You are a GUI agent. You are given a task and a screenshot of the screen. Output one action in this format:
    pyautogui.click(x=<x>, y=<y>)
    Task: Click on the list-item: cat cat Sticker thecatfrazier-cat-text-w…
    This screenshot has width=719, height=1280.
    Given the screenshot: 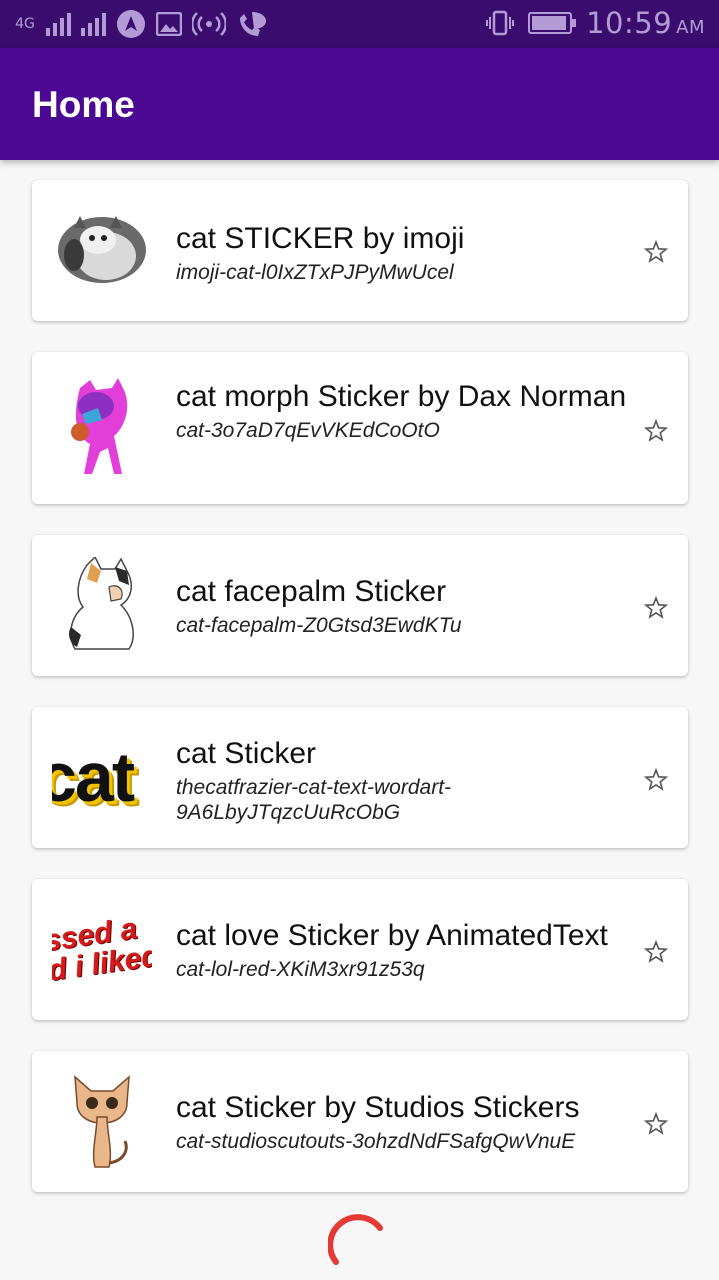 What is the action you would take?
    pyautogui.click(x=360, y=777)
    